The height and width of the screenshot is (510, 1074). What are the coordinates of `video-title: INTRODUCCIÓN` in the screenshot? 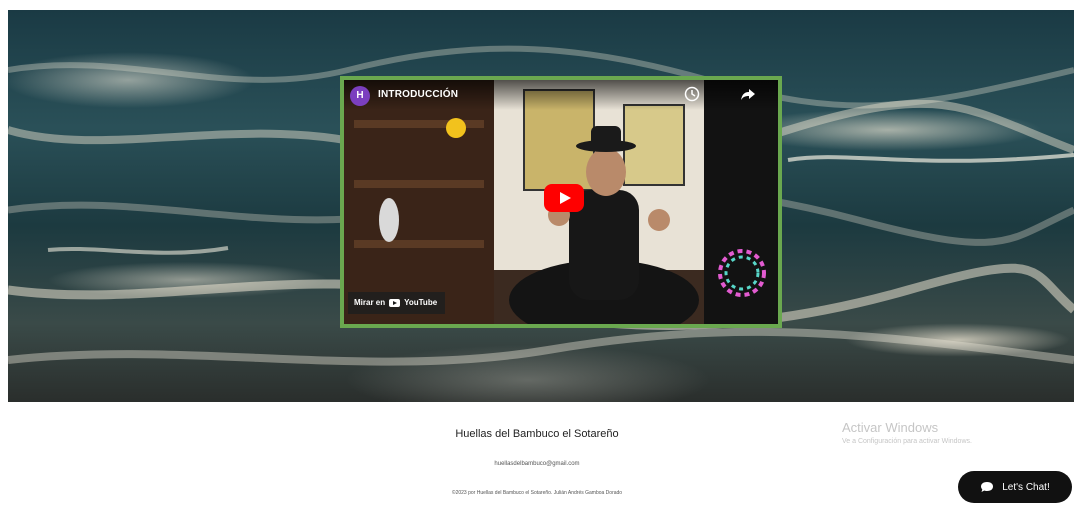 It's located at (418, 94).